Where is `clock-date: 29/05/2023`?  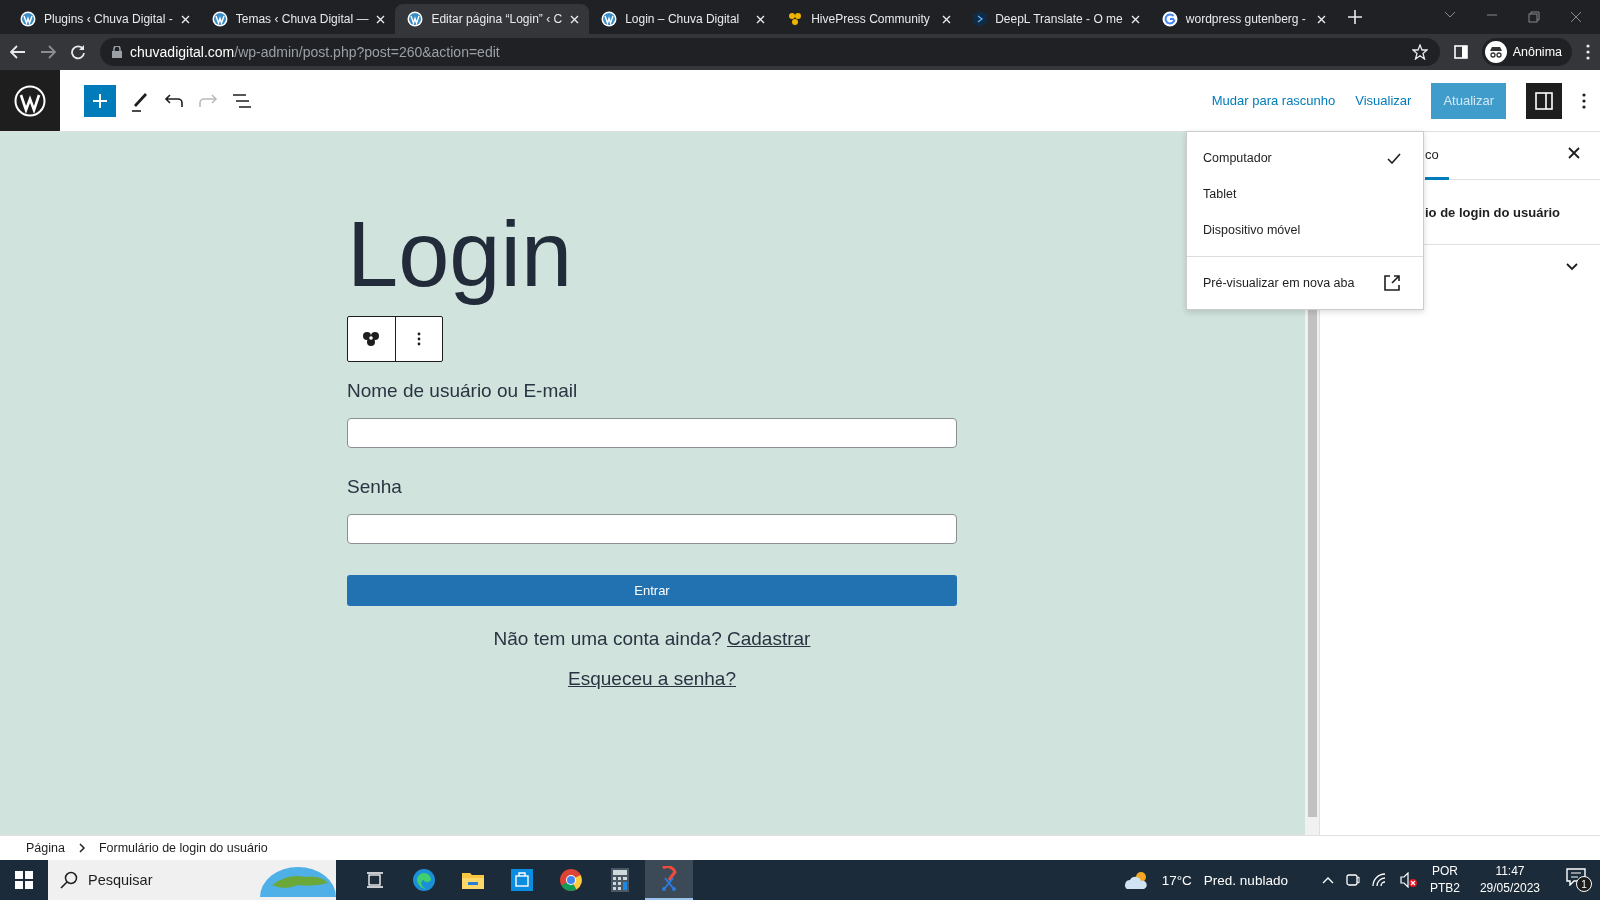 clock-date: 29/05/2023 is located at coordinates (1509, 888).